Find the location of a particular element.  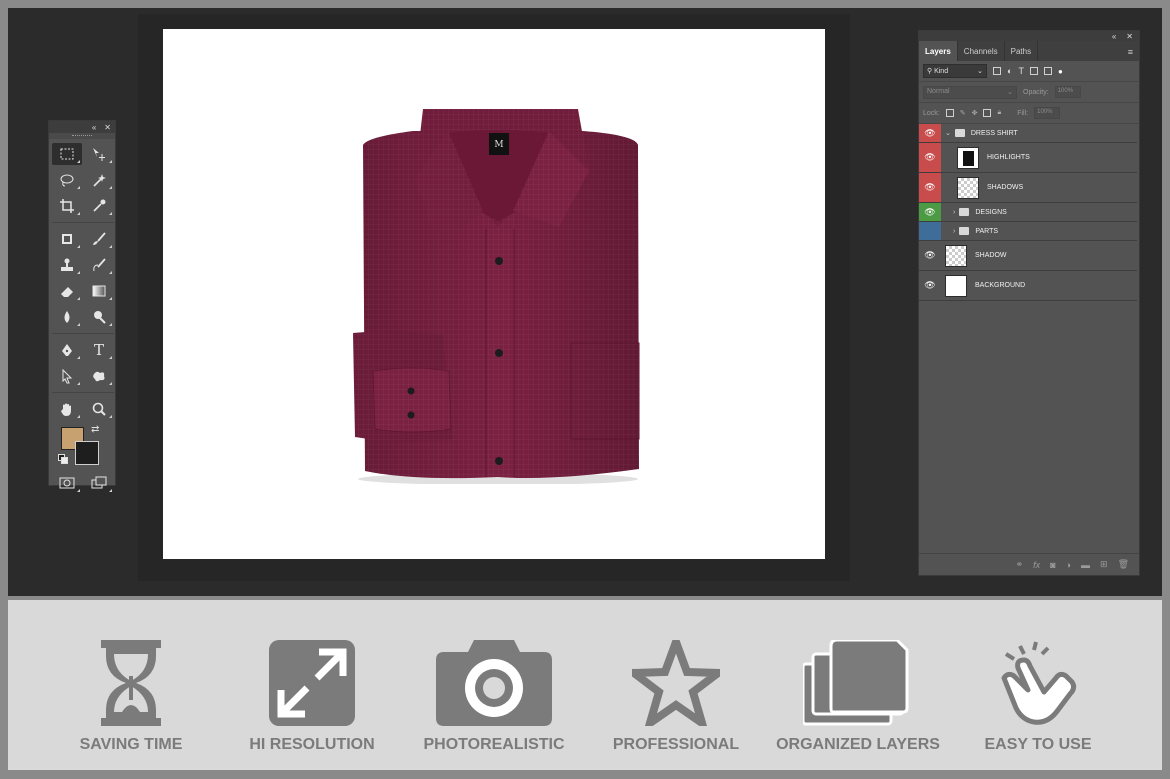

opacity-input: 100% is located at coordinates (1067, 92).